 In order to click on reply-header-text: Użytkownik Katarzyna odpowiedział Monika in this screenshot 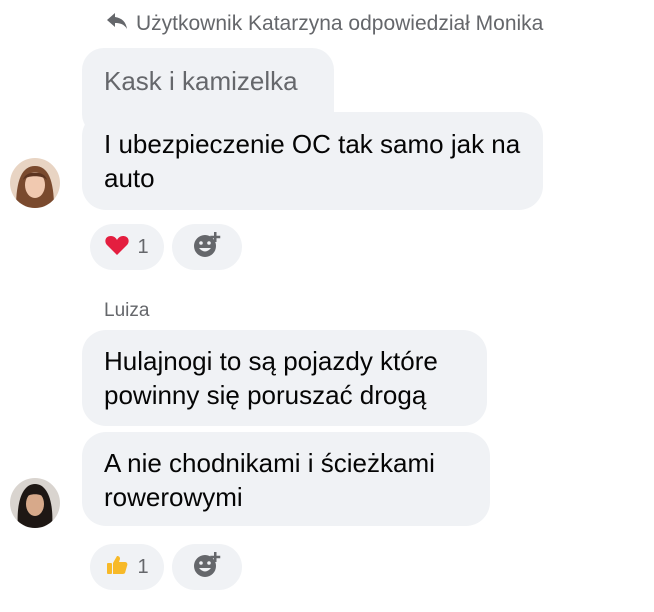, I will do `click(340, 23)`.